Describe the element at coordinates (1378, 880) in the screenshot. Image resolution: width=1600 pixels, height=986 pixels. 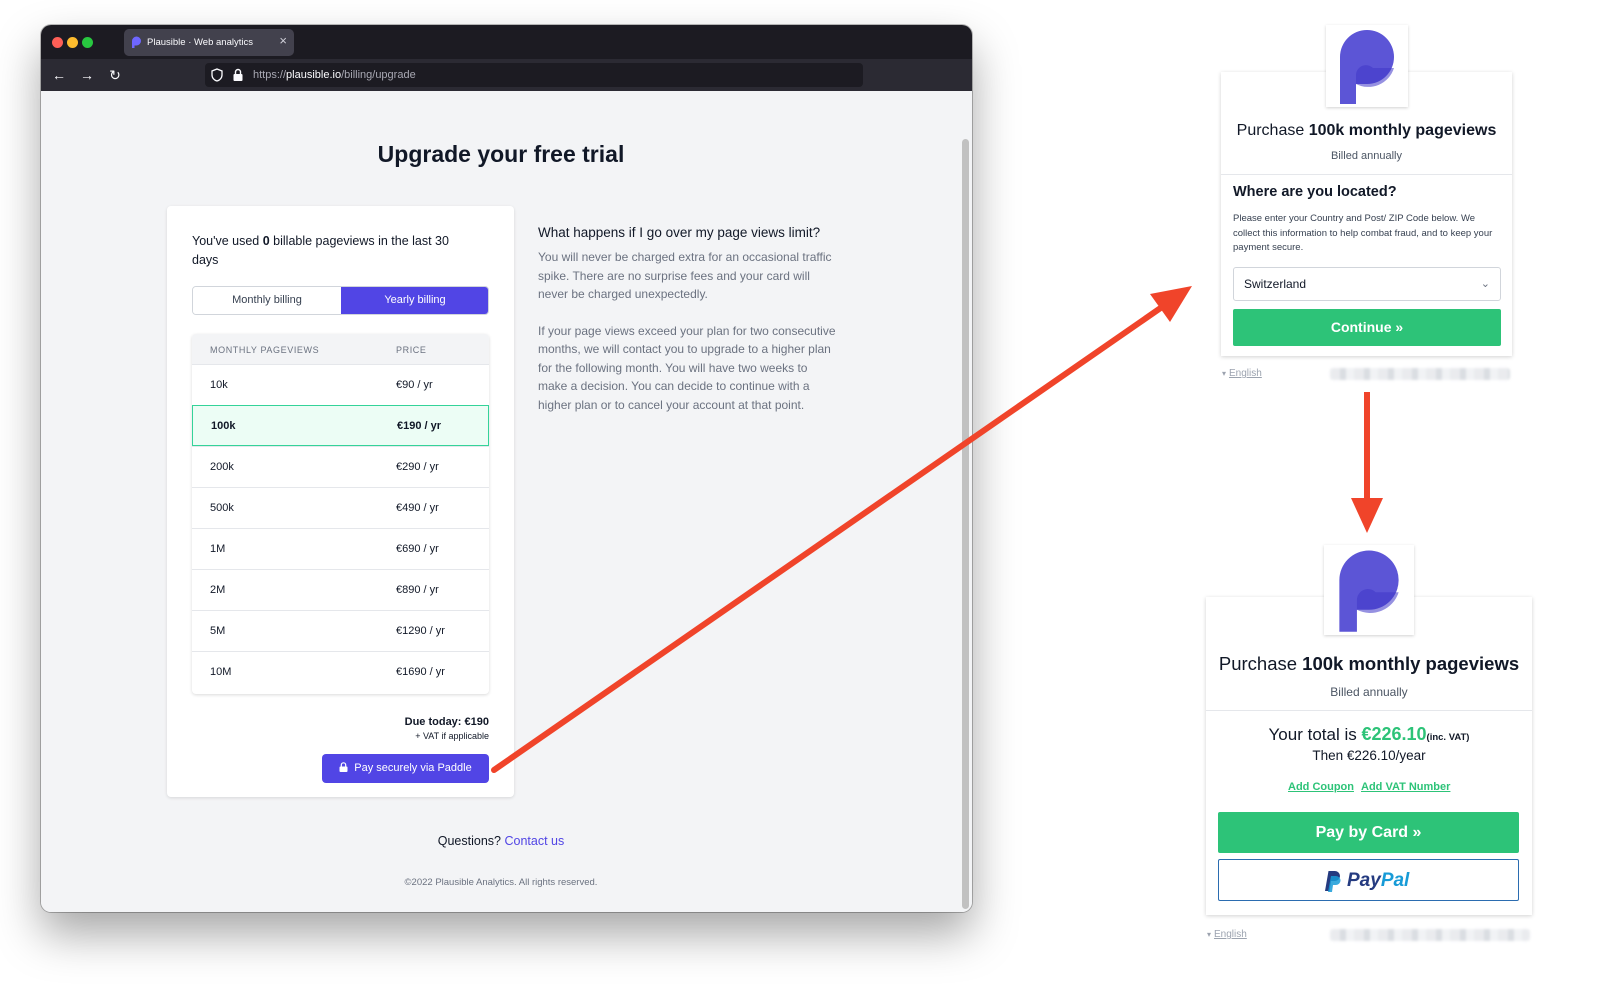
I see `paypal-wordmark: PayPal` at that location.